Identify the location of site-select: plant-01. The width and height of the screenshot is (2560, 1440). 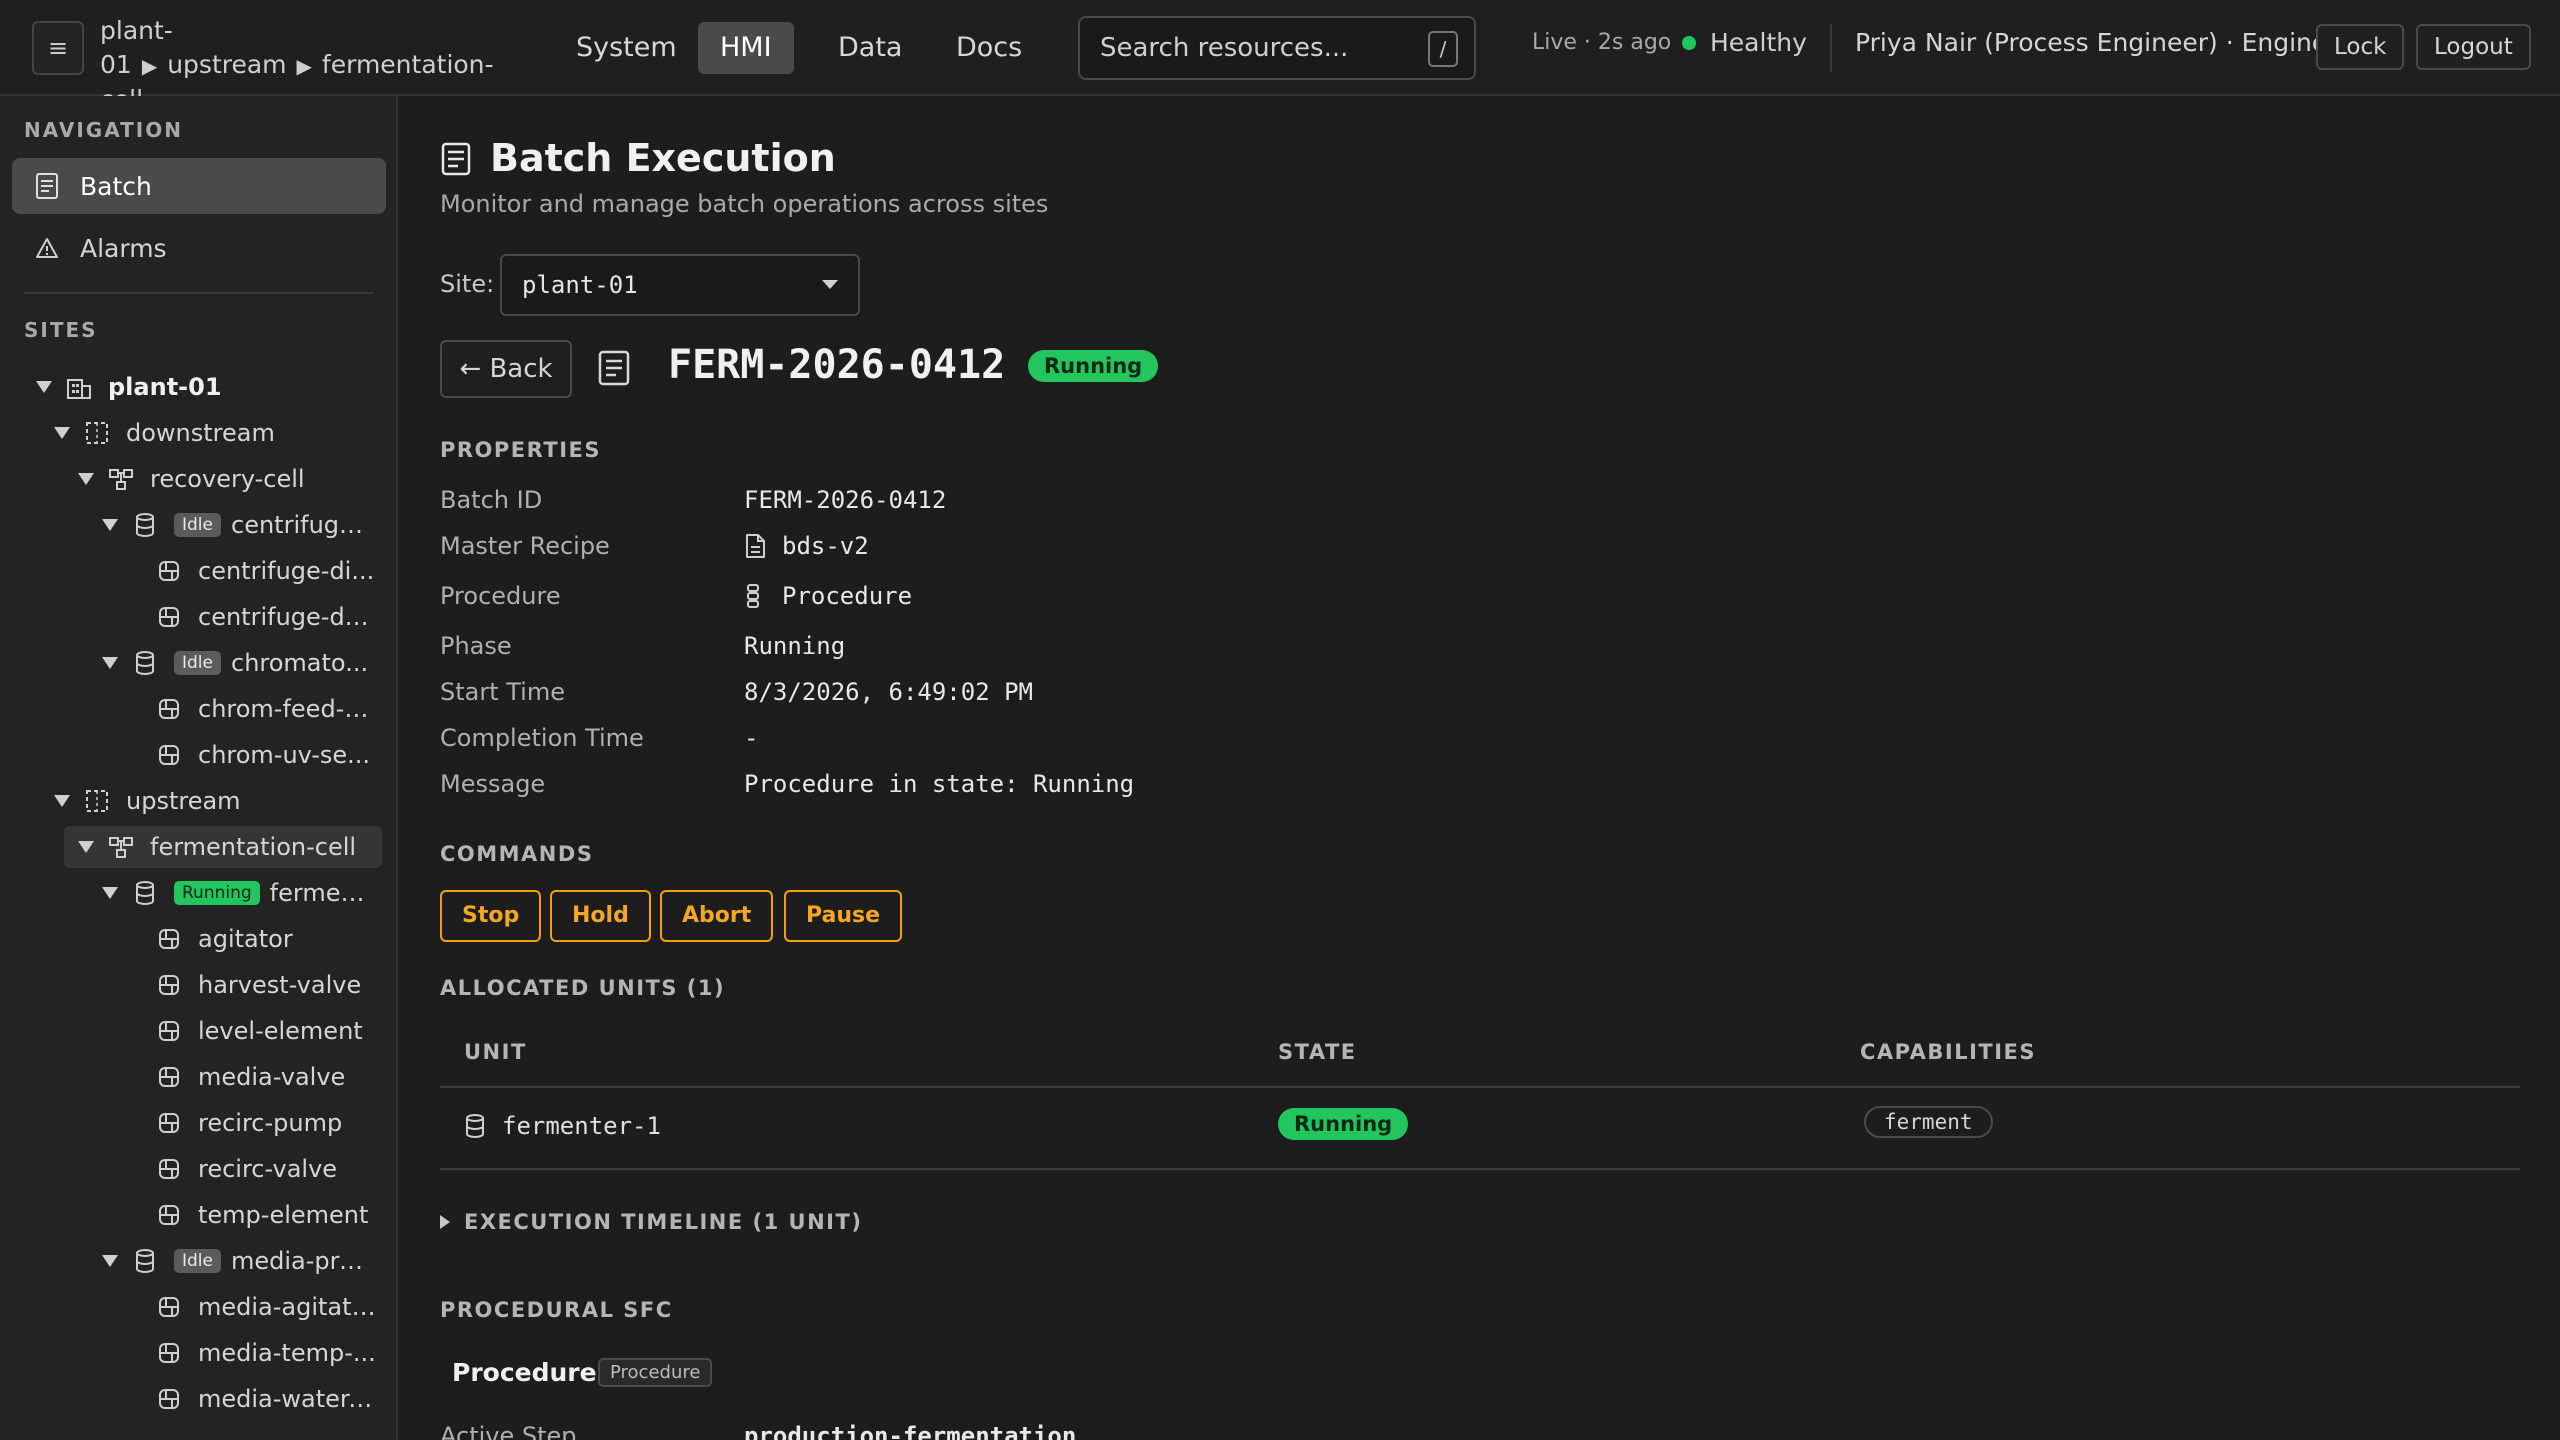
(680, 285).